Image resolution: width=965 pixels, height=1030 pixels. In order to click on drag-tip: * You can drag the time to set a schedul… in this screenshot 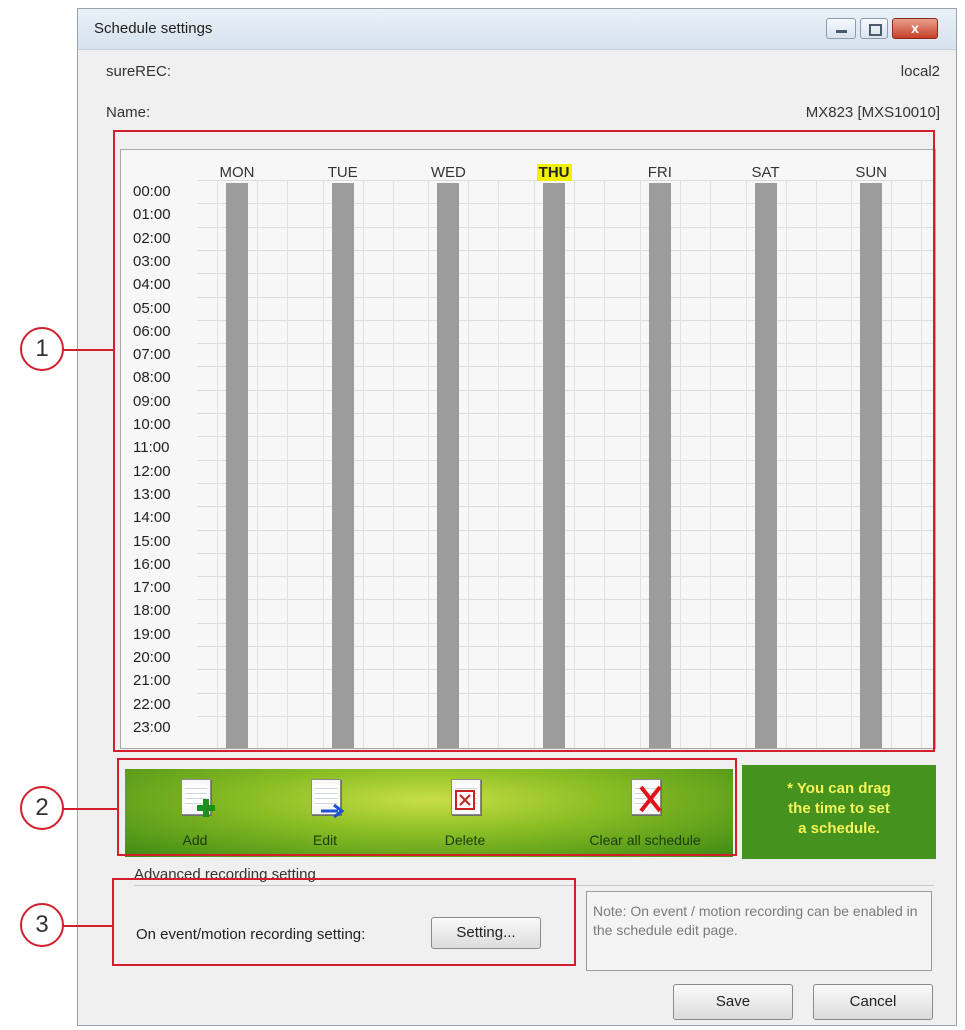, I will do `click(839, 812)`.